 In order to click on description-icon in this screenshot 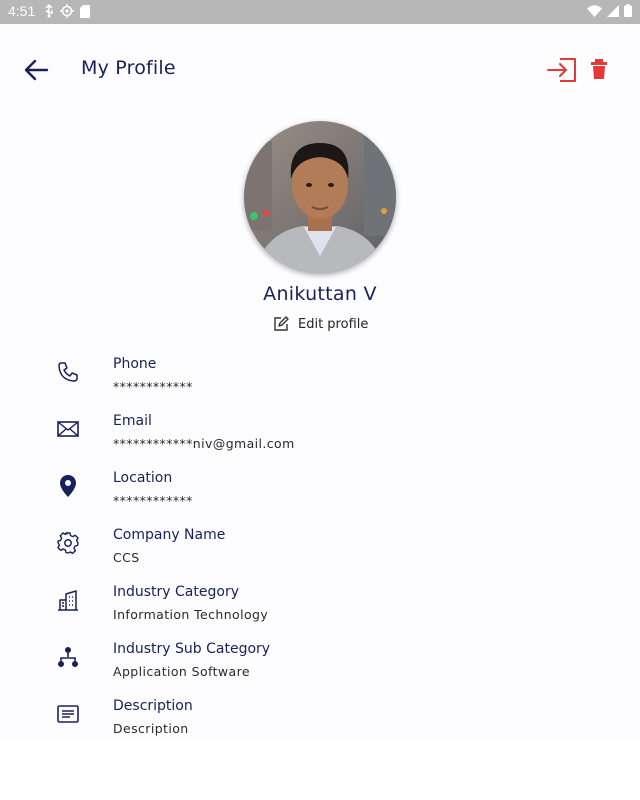, I will do `click(68, 714)`.